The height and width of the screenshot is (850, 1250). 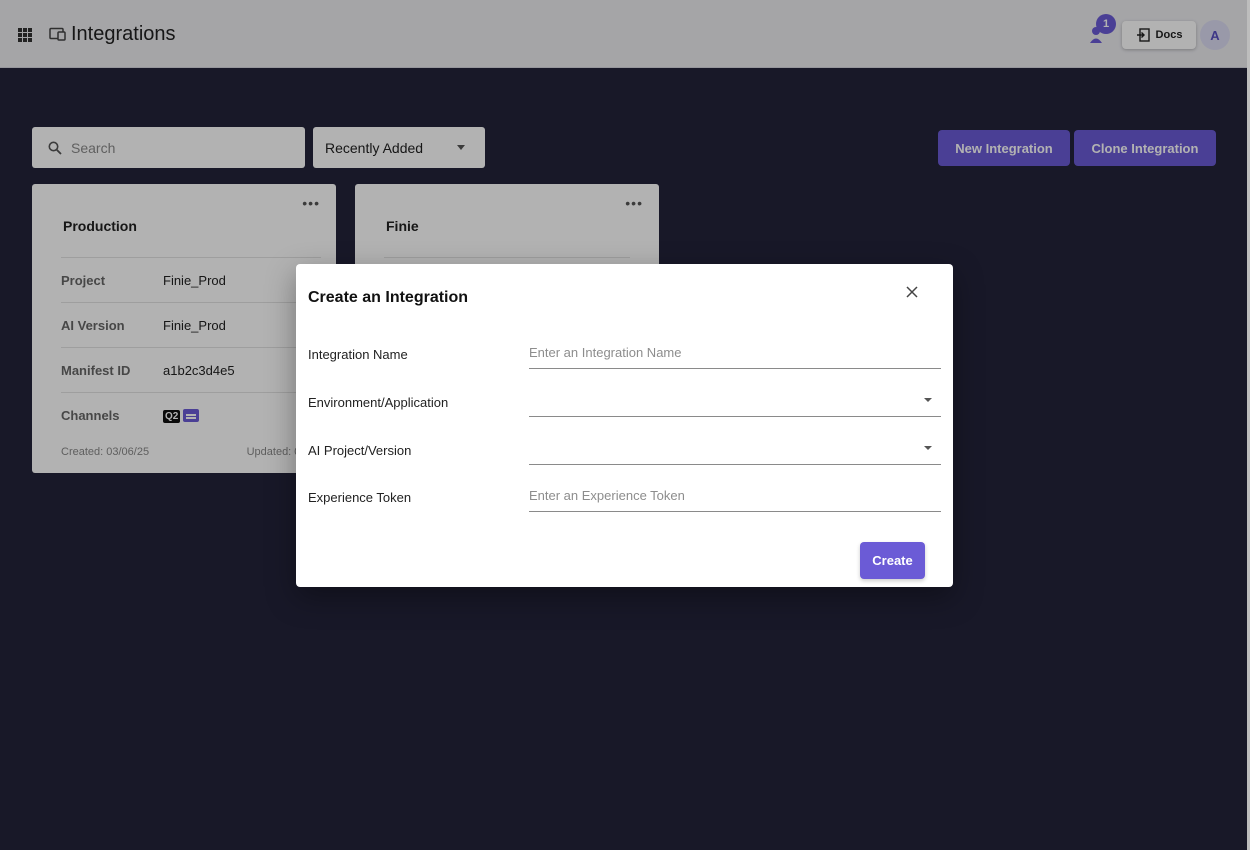 I want to click on experience-token-input, so click(x=735, y=495).